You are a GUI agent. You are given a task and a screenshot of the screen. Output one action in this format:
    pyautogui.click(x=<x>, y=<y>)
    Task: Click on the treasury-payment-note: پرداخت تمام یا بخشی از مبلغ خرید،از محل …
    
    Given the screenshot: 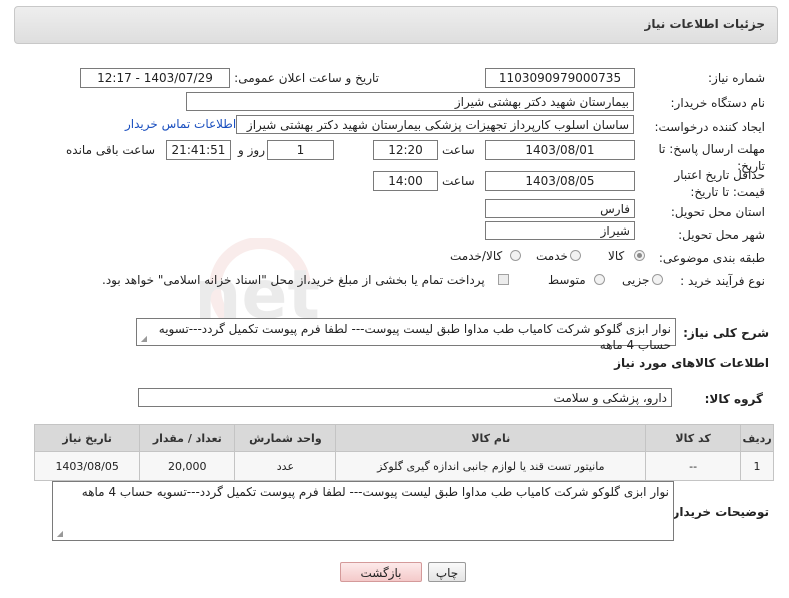 What is the action you would take?
    pyautogui.click(x=293, y=280)
    